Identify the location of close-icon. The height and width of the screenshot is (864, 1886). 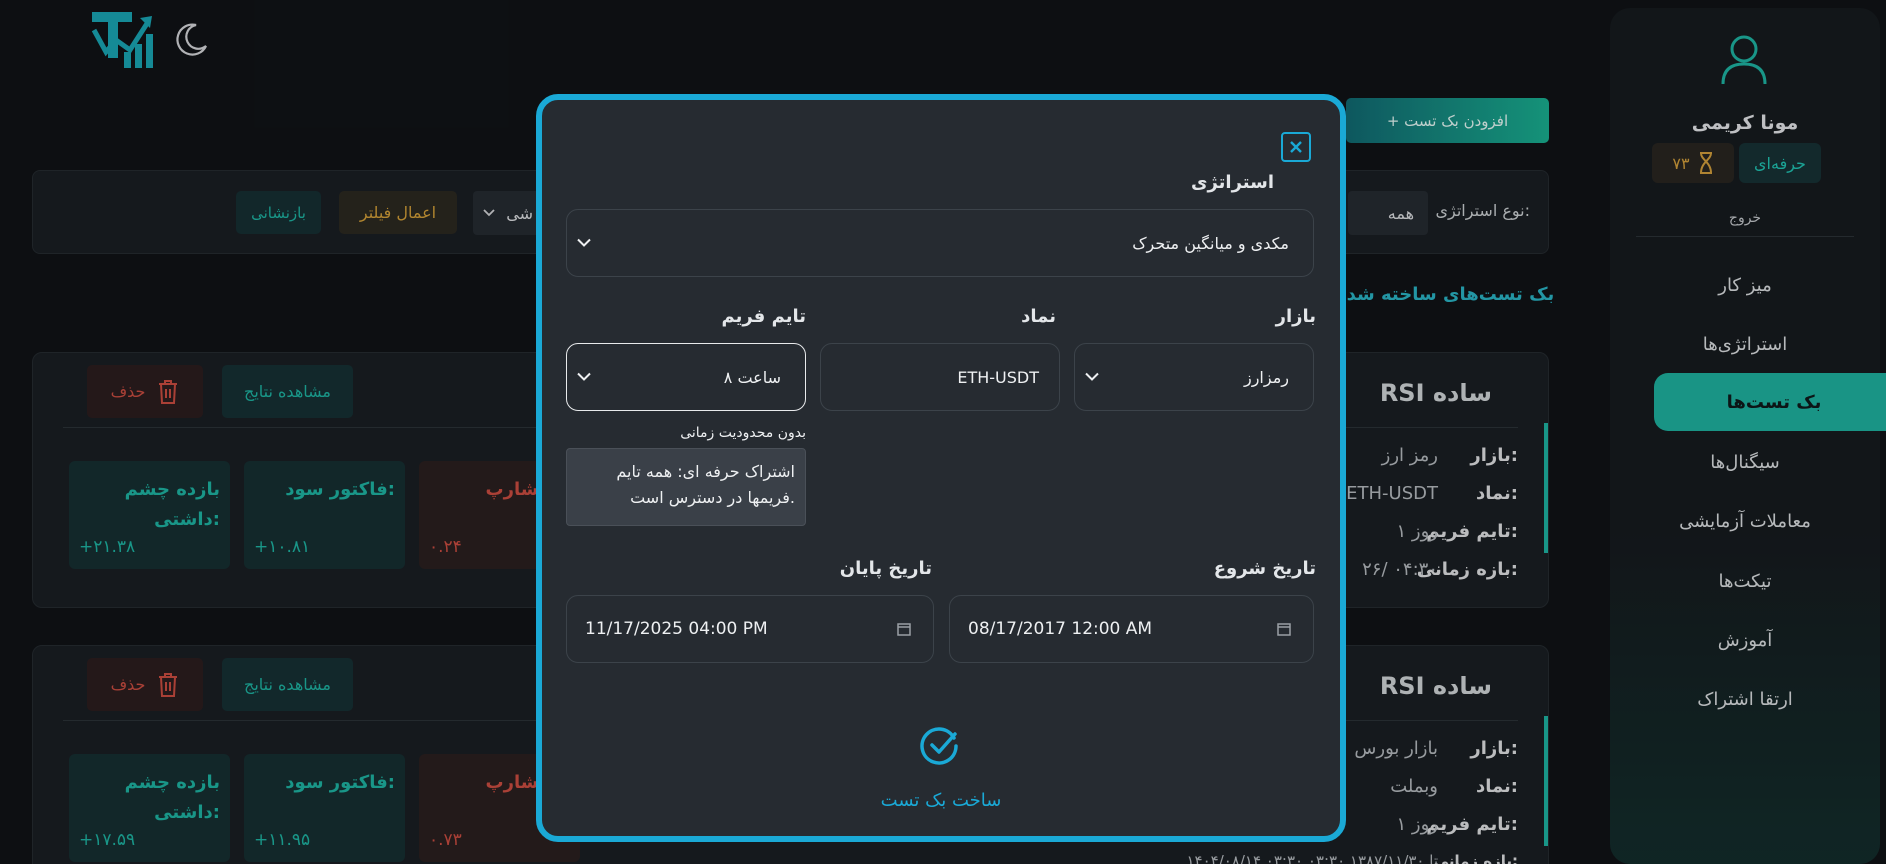
(1296, 147).